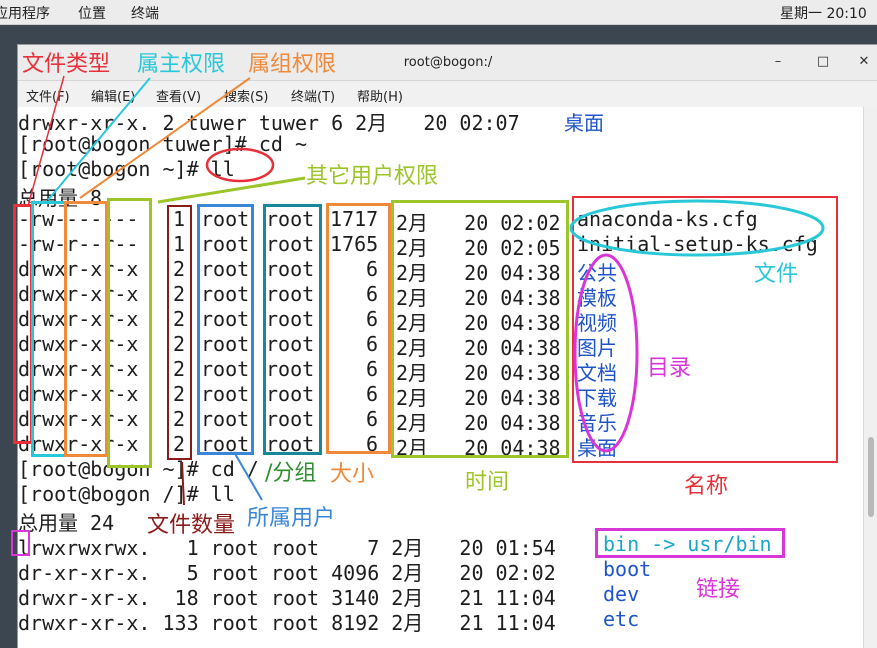 The width and height of the screenshot is (877, 648). What do you see at coordinates (718, 589) in the screenshot?
I see `link-label: 链接` at bounding box center [718, 589].